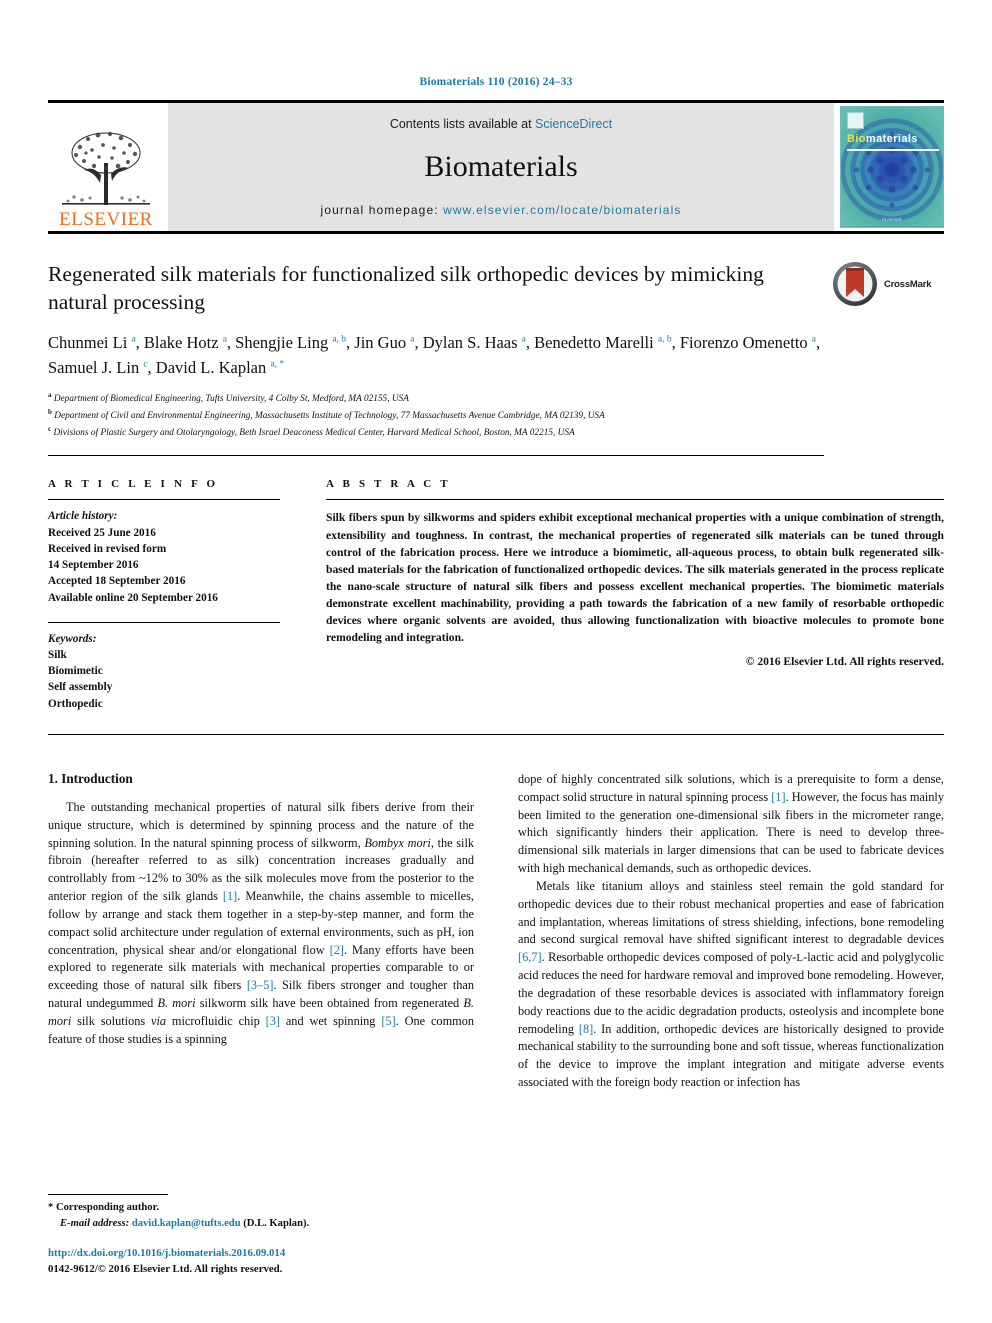 The width and height of the screenshot is (992, 1323). I want to click on elsevier-tree-icon, so click(106, 168).